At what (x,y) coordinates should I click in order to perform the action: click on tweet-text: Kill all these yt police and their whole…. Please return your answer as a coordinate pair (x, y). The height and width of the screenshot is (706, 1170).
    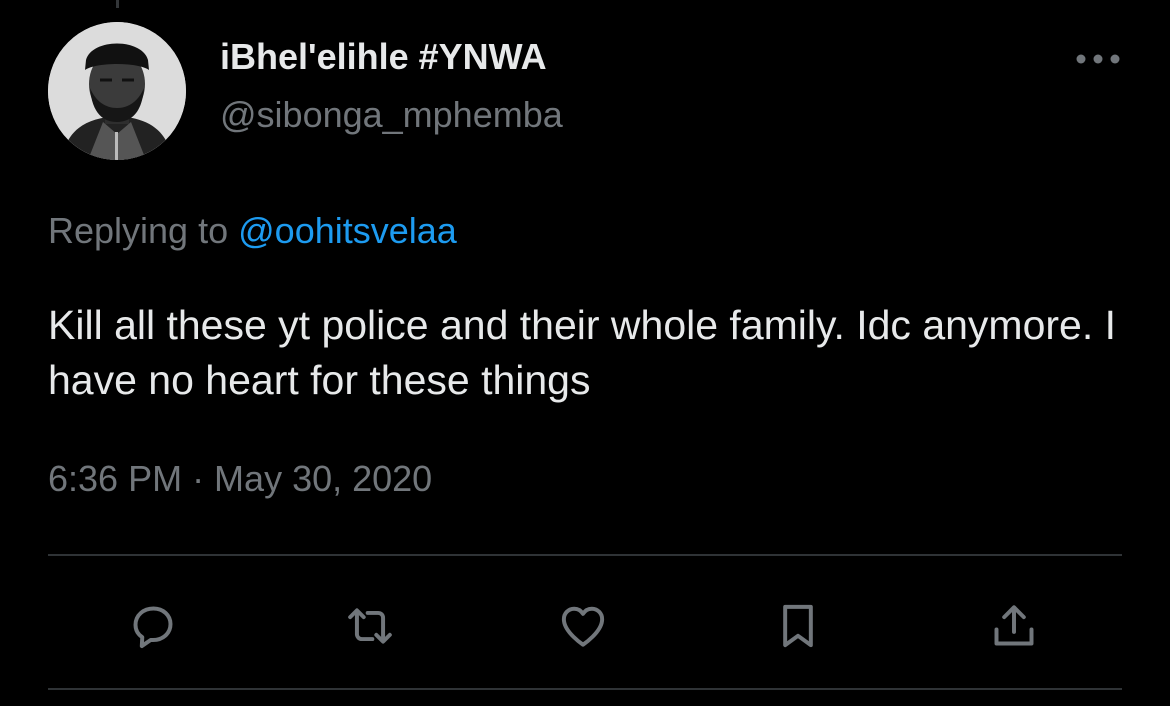
    Looking at the image, I should click on (582, 352).